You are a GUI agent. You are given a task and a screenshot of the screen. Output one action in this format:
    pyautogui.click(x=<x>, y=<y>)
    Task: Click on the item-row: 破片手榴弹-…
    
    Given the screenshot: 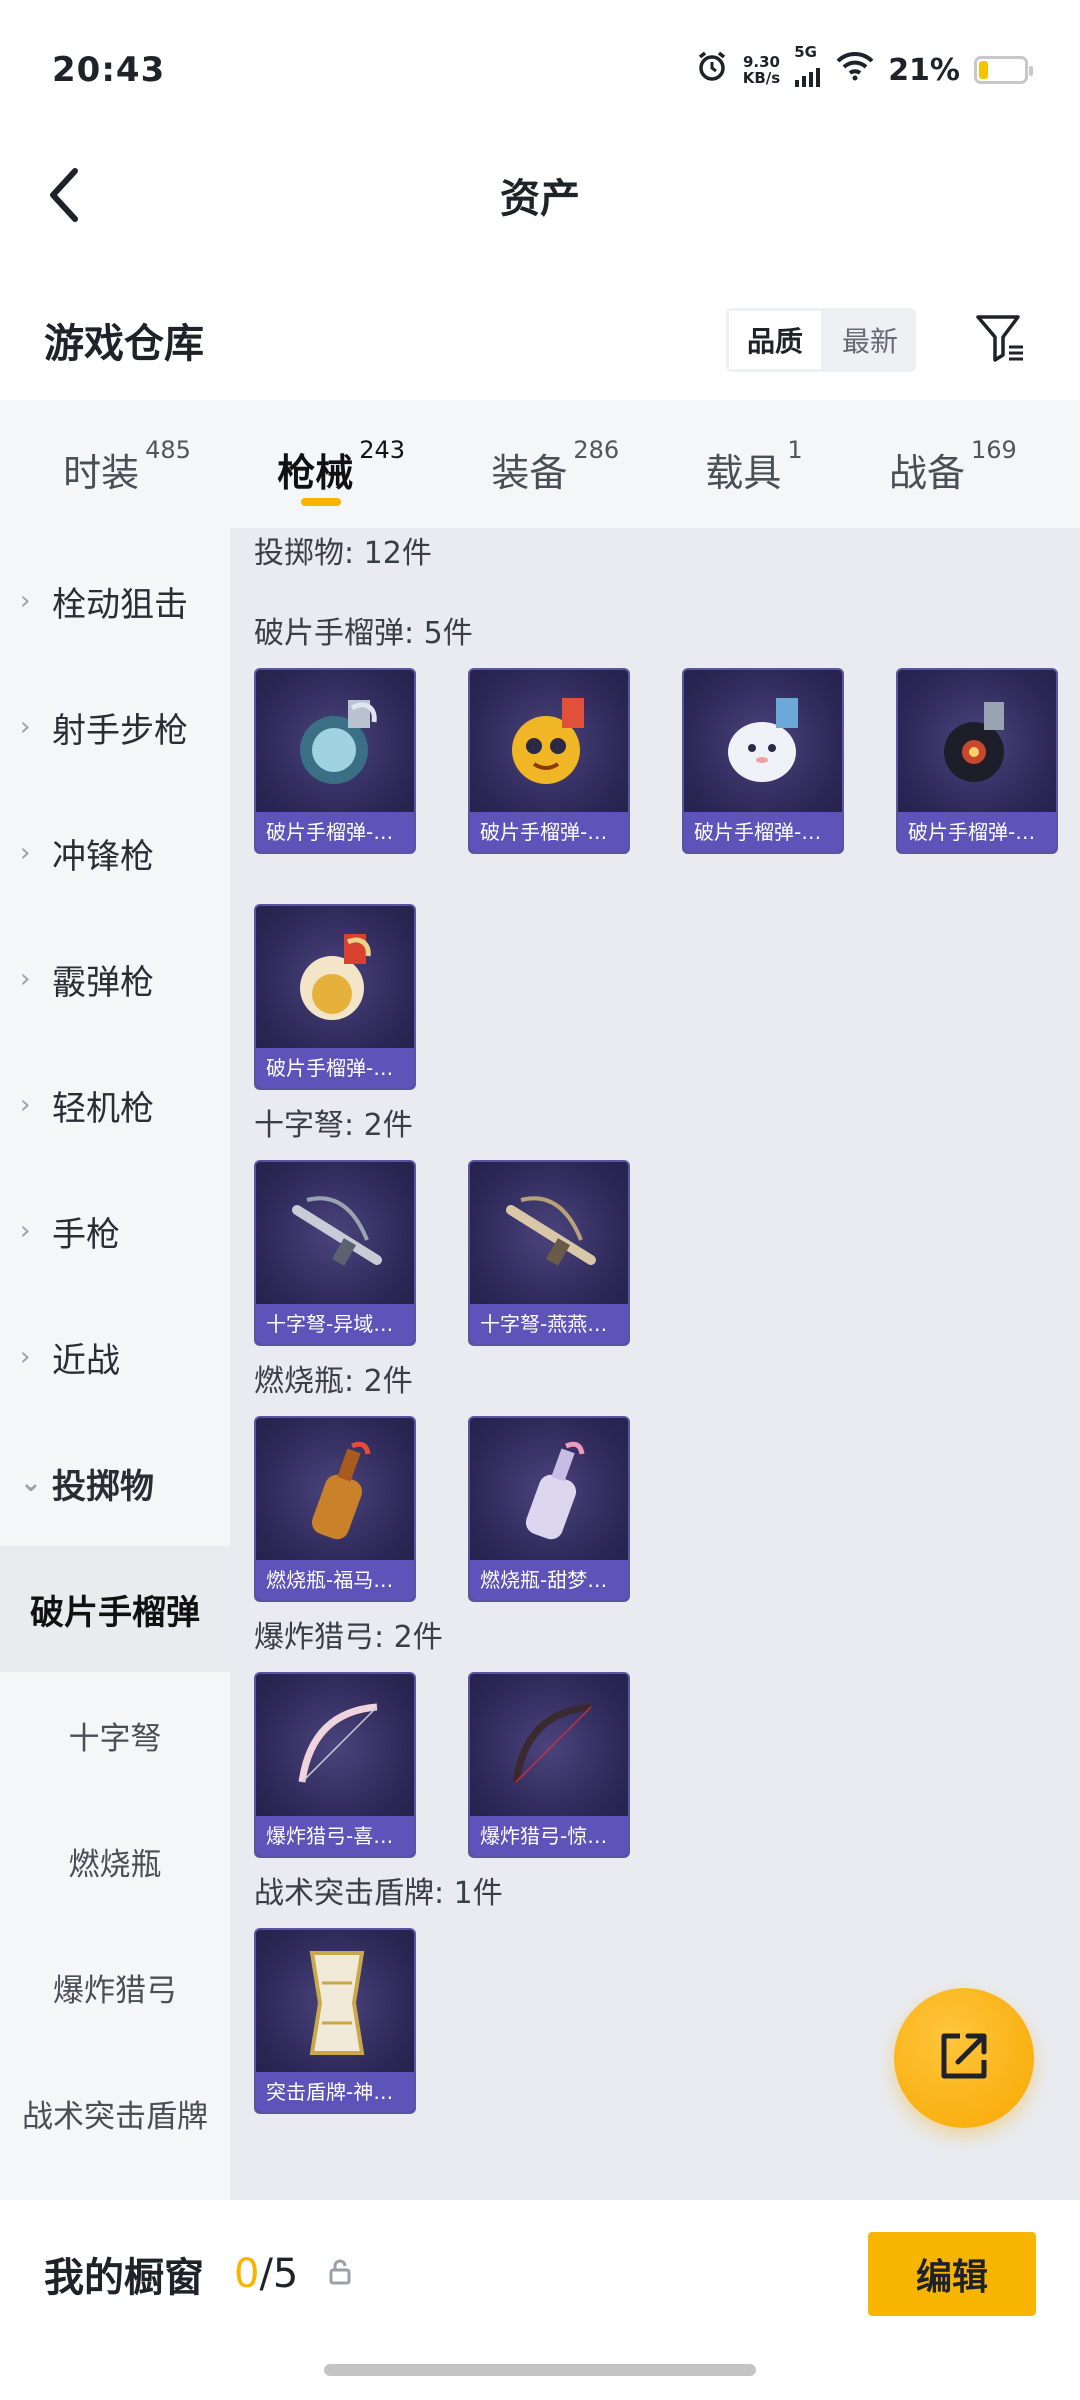 What is the action you would take?
    pyautogui.click(x=667, y=997)
    